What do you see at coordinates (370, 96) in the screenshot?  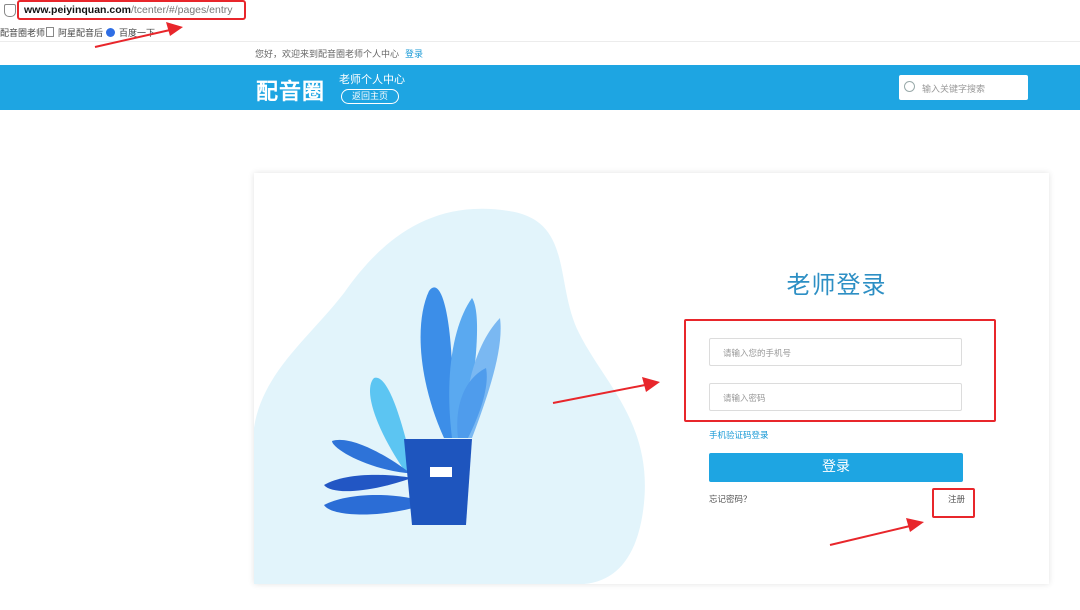 I see `back-home-button: 返回主页` at bounding box center [370, 96].